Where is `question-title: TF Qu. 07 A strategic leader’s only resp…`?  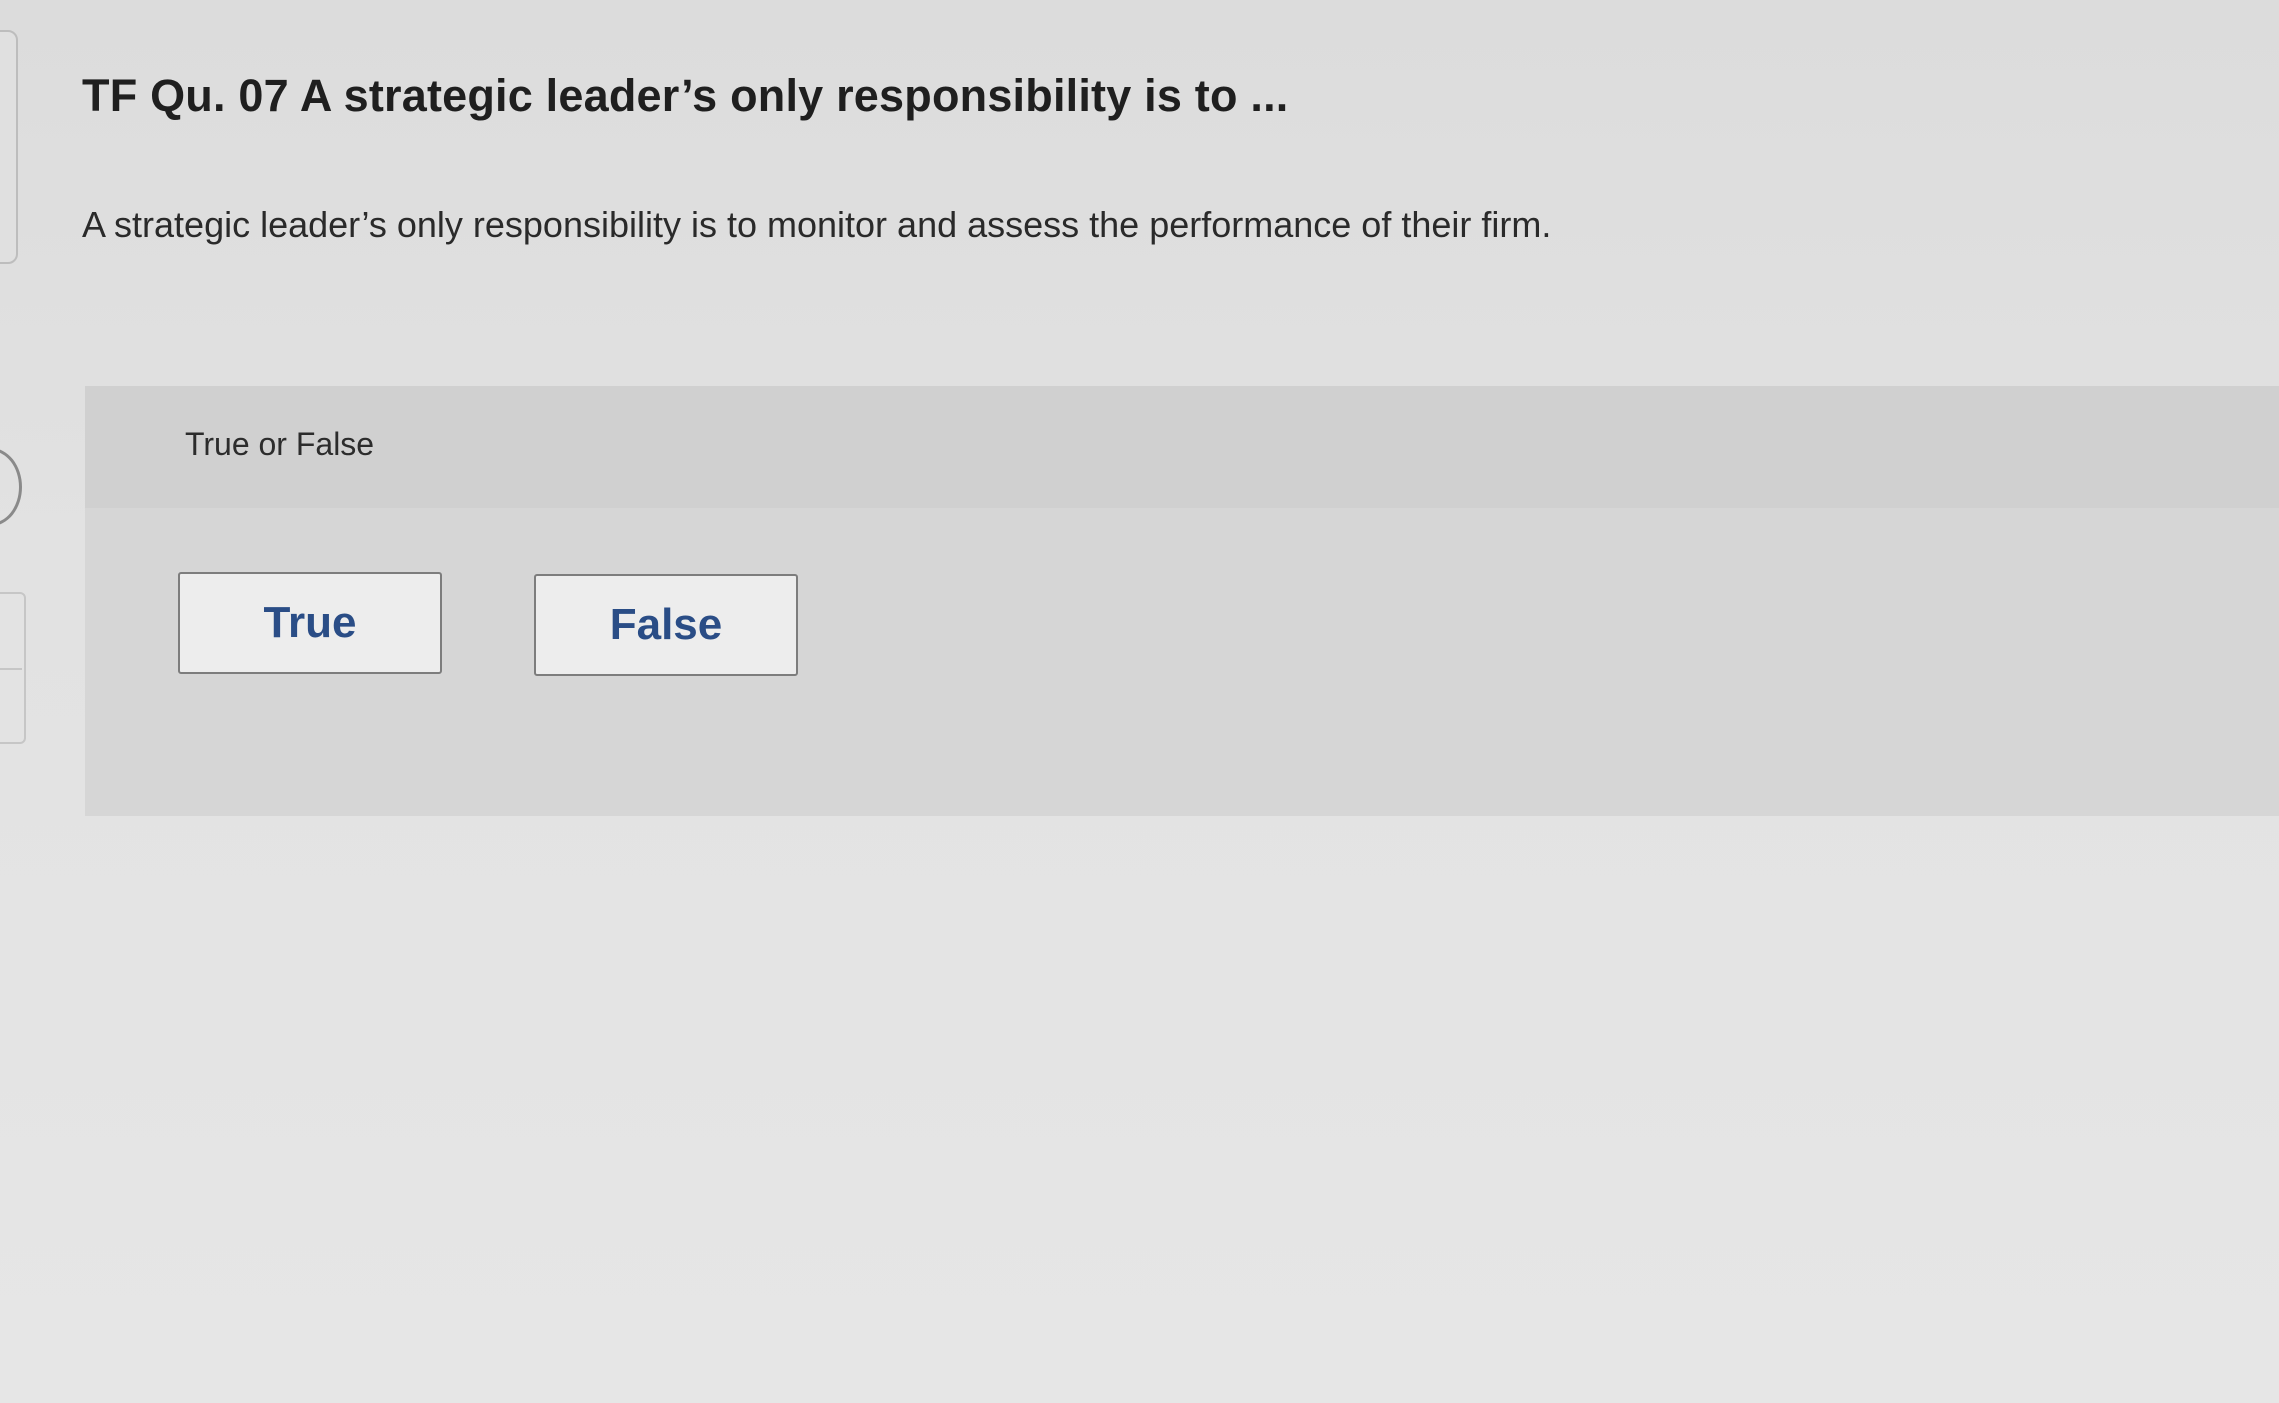
question-title: TF Qu. 07 A strategic leader’s only resp… is located at coordinates (685, 95).